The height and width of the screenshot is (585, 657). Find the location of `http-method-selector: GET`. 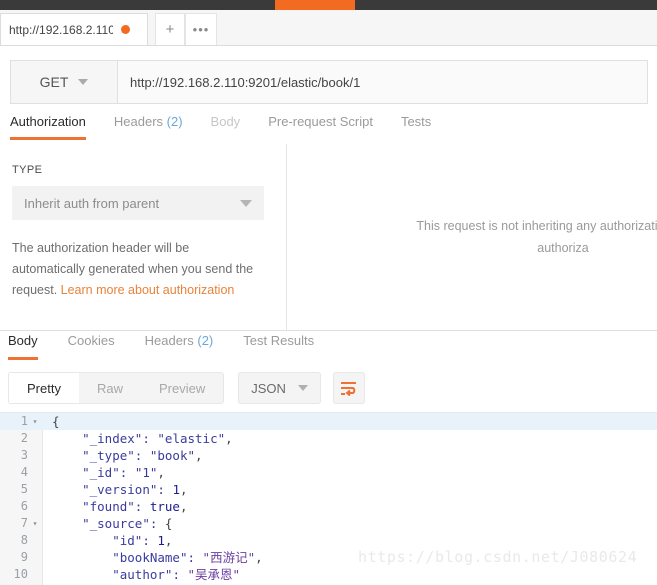

http-method-selector: GET is located at coordinates (64, 82).